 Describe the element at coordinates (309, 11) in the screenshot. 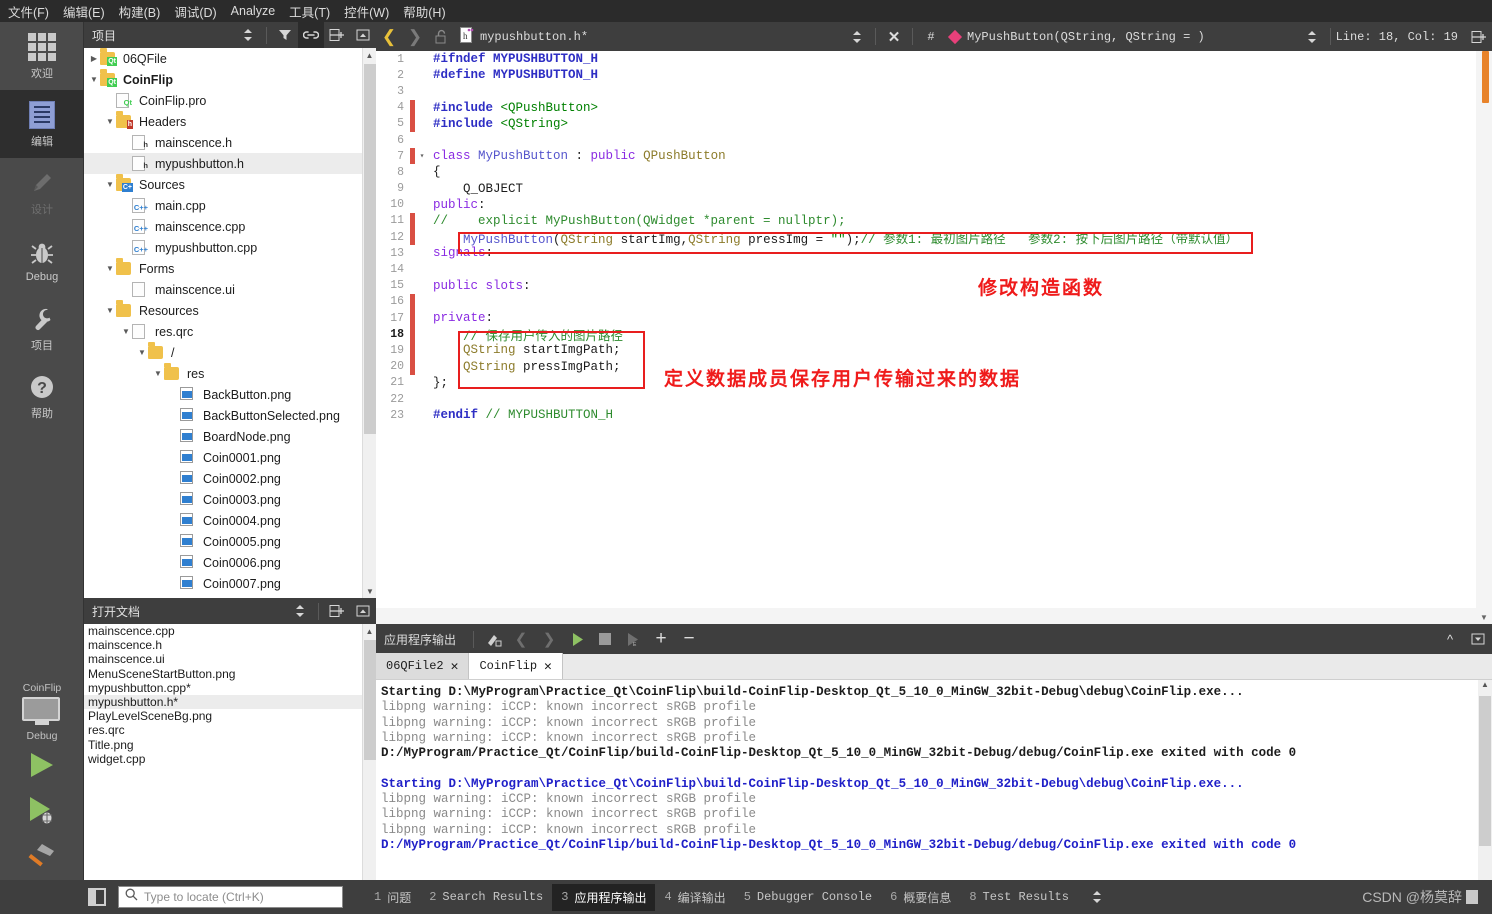

I see `menu-item-5: 工具(T)` at that location.